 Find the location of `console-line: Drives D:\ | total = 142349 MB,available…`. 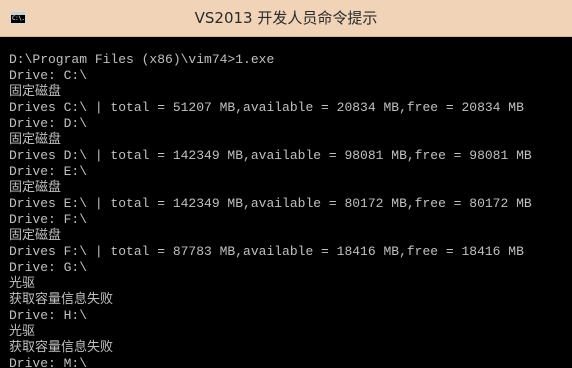

console-line: Drives D:\ | total = 142349 MB,available… is located at coordinates (270, 155).